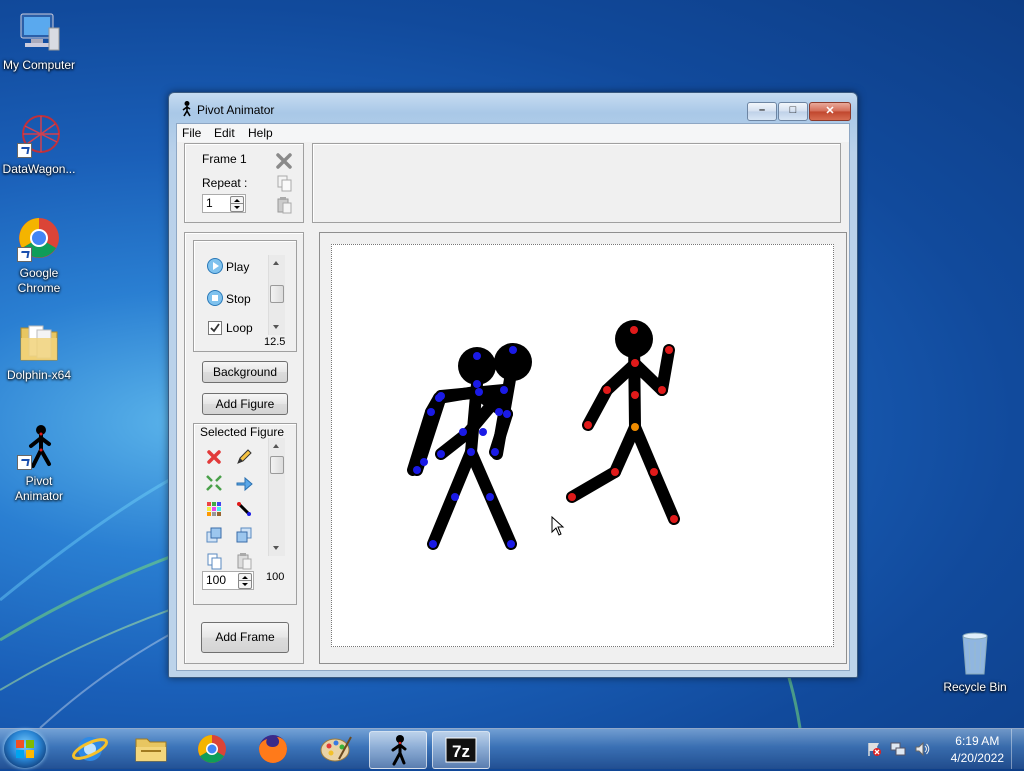 Image resolution: width=1024 pixels, height=771 pixels. Describe the element at coordinates (39, 464) in the screenshot. I see `desktop-icon-pivot-animator: Pivot Animator` at that location.